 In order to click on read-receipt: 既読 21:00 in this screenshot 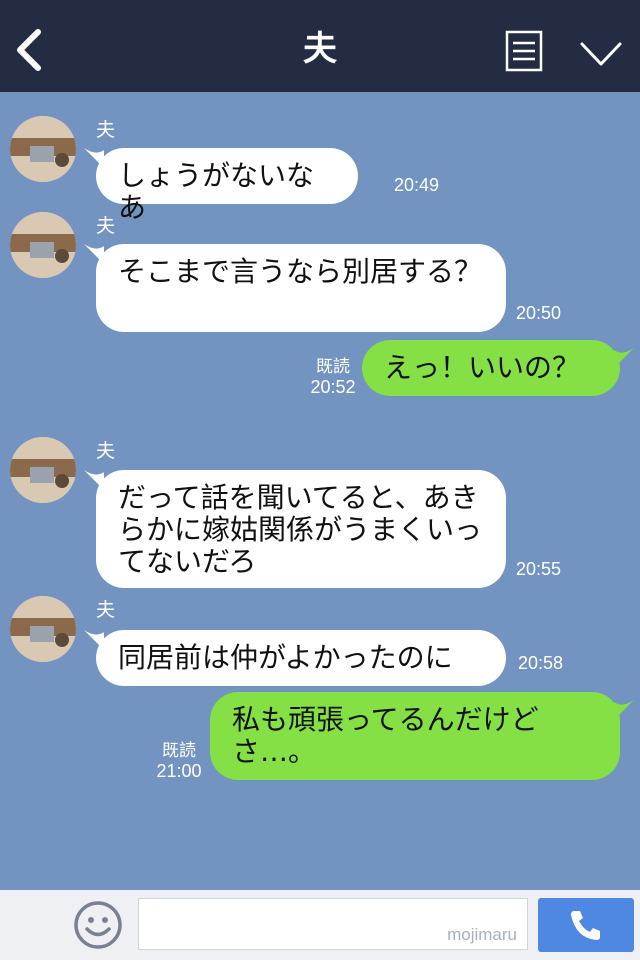, I will do `click(179, 761)`.